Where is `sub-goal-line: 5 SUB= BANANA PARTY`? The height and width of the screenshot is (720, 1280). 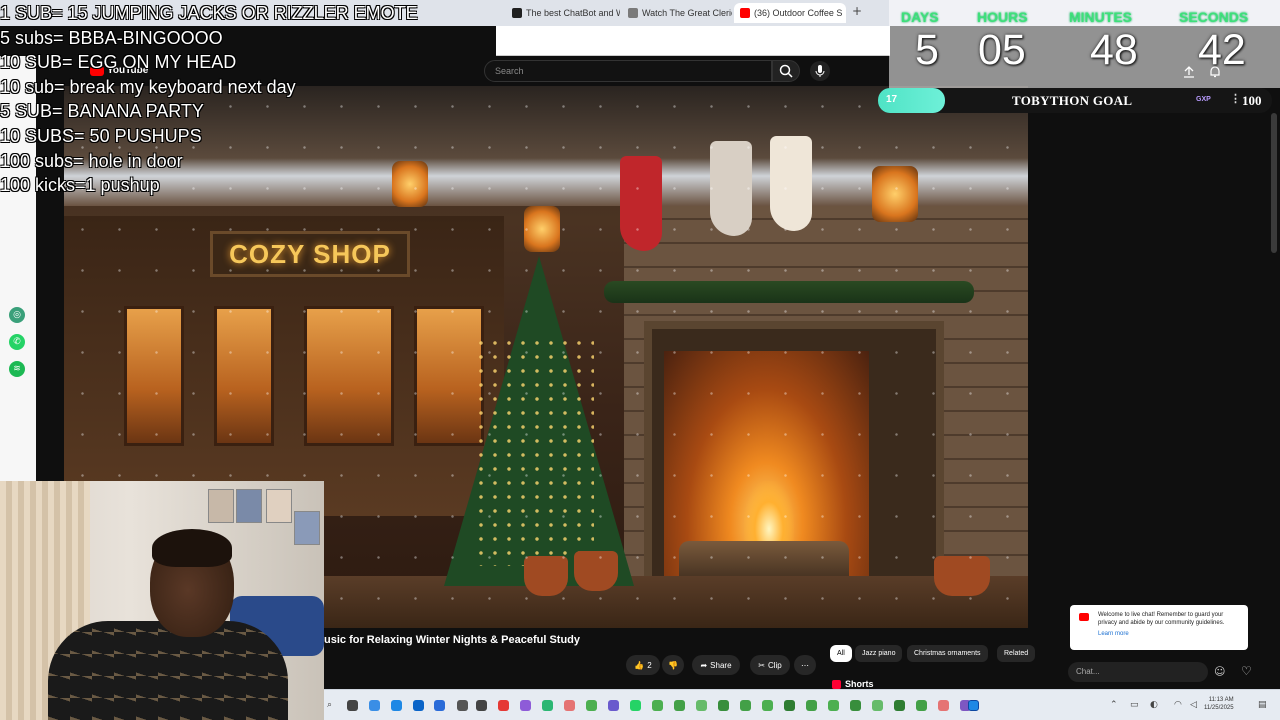 sub-goal-line: 5 SUB= BANANA PARTY is located at coordinates (102, 111).